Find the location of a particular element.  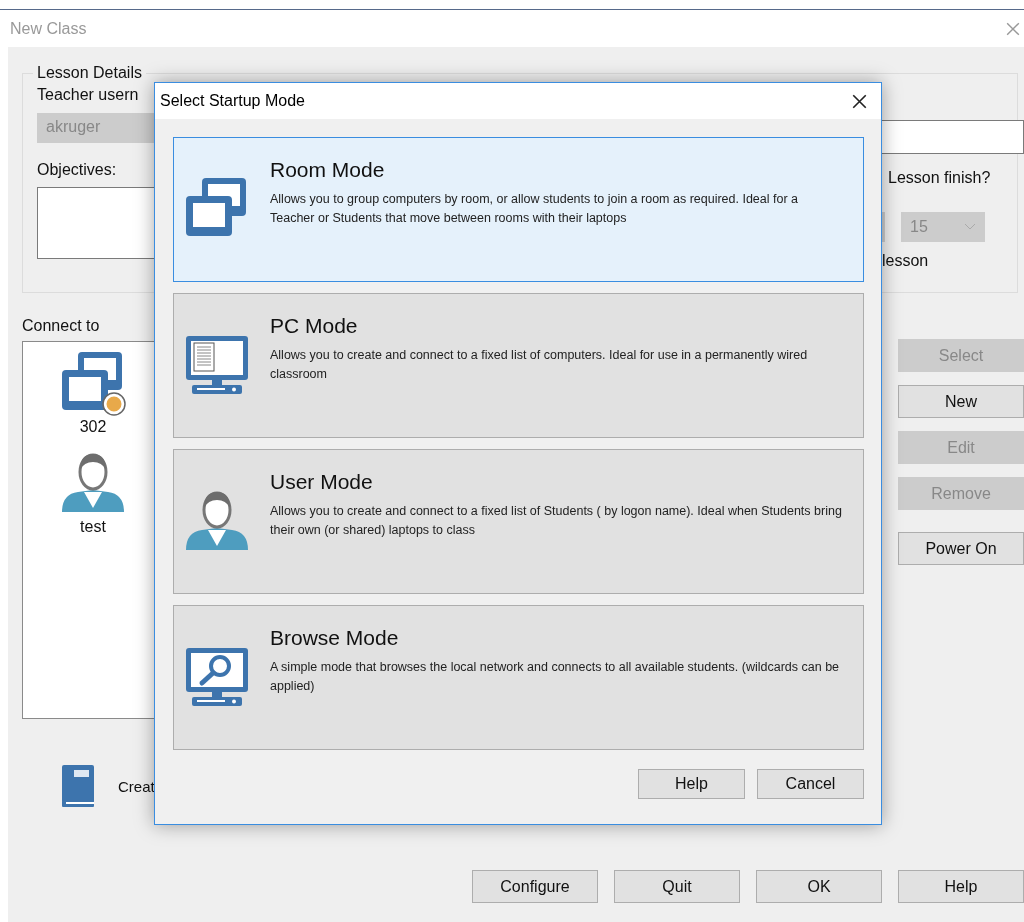

footer-button: Quit is located at coordinates (677, 886).